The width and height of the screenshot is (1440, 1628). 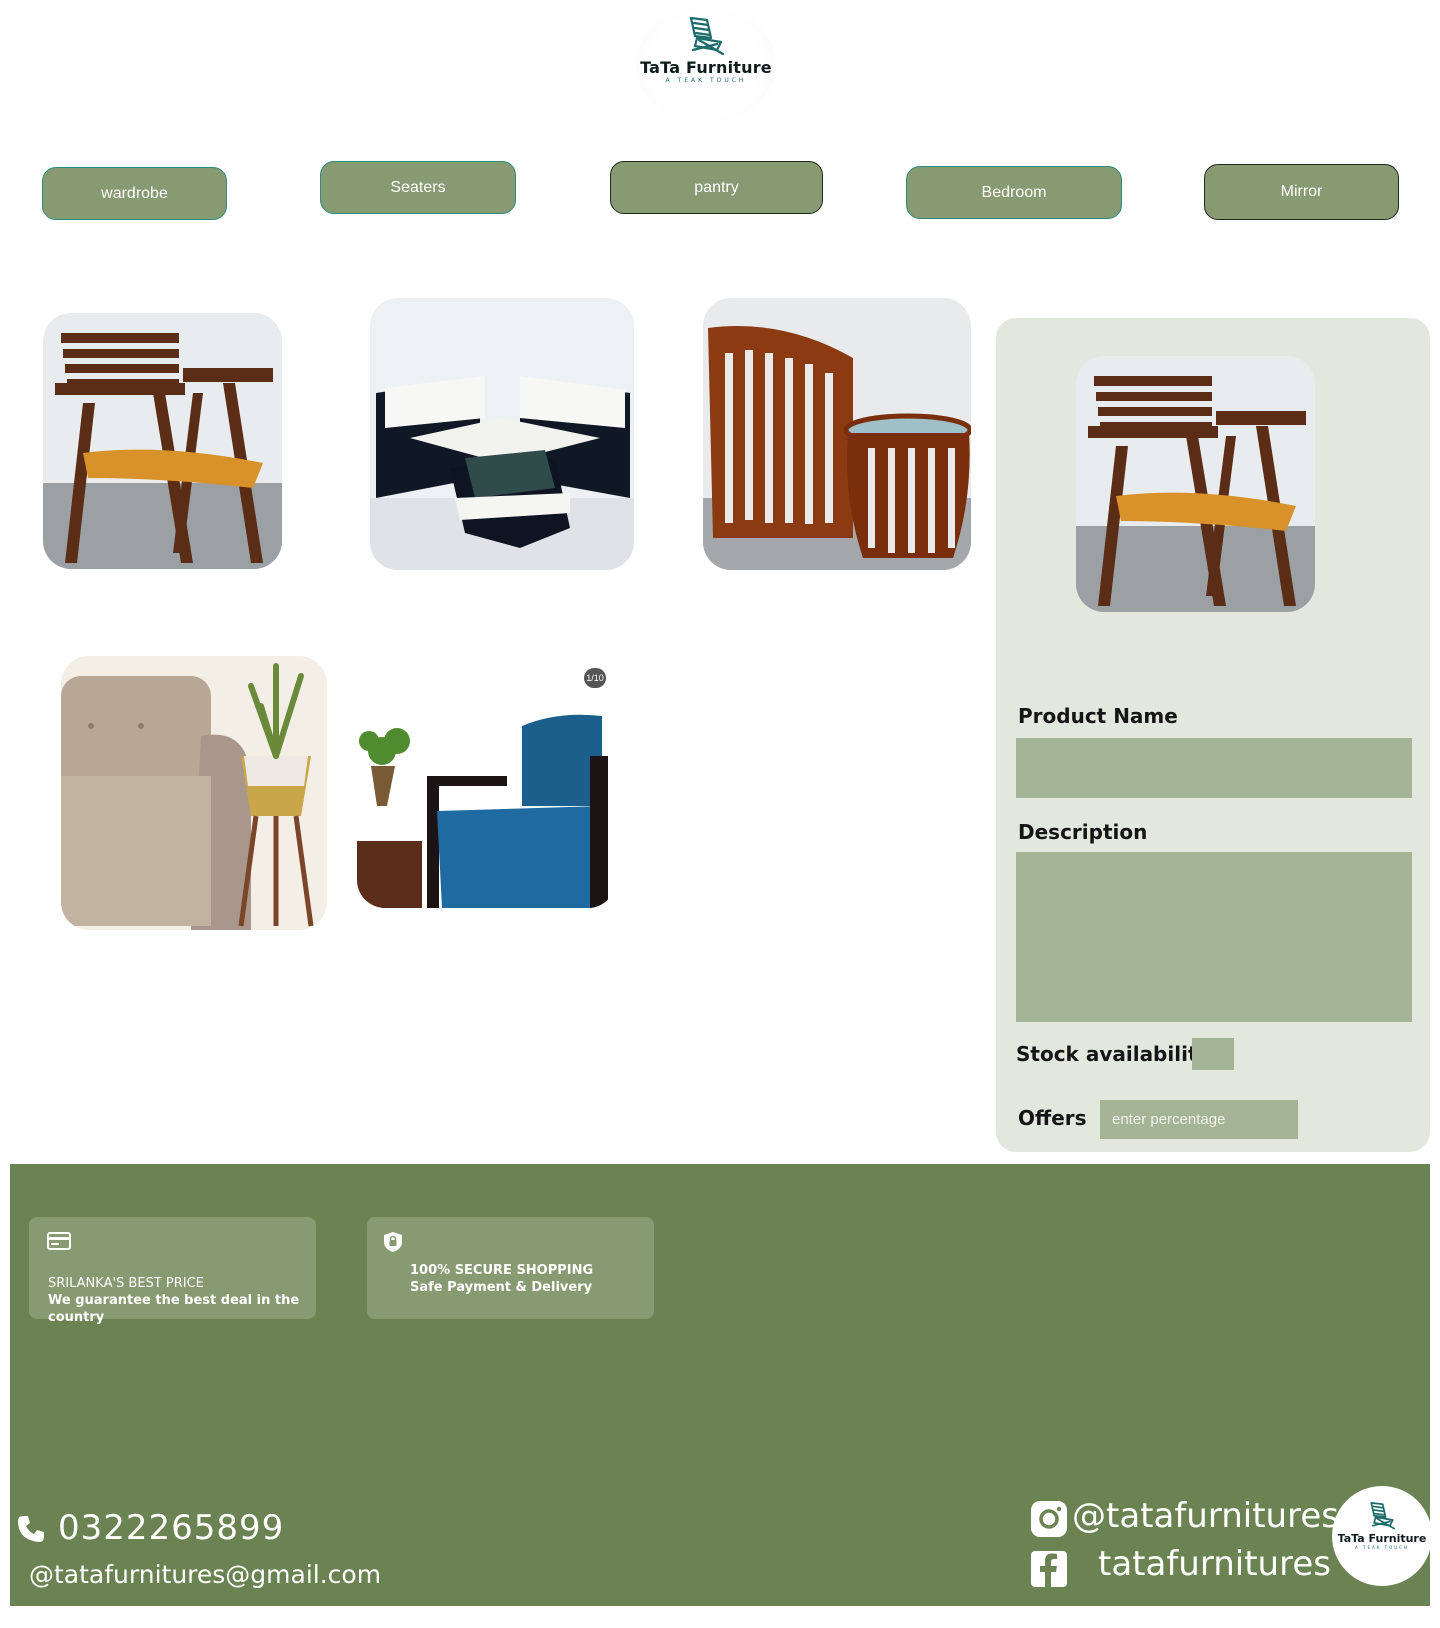 I want to click on brand-logo: TaTa Furniture A TEAK TOUCH, so click(x=706, y=65).